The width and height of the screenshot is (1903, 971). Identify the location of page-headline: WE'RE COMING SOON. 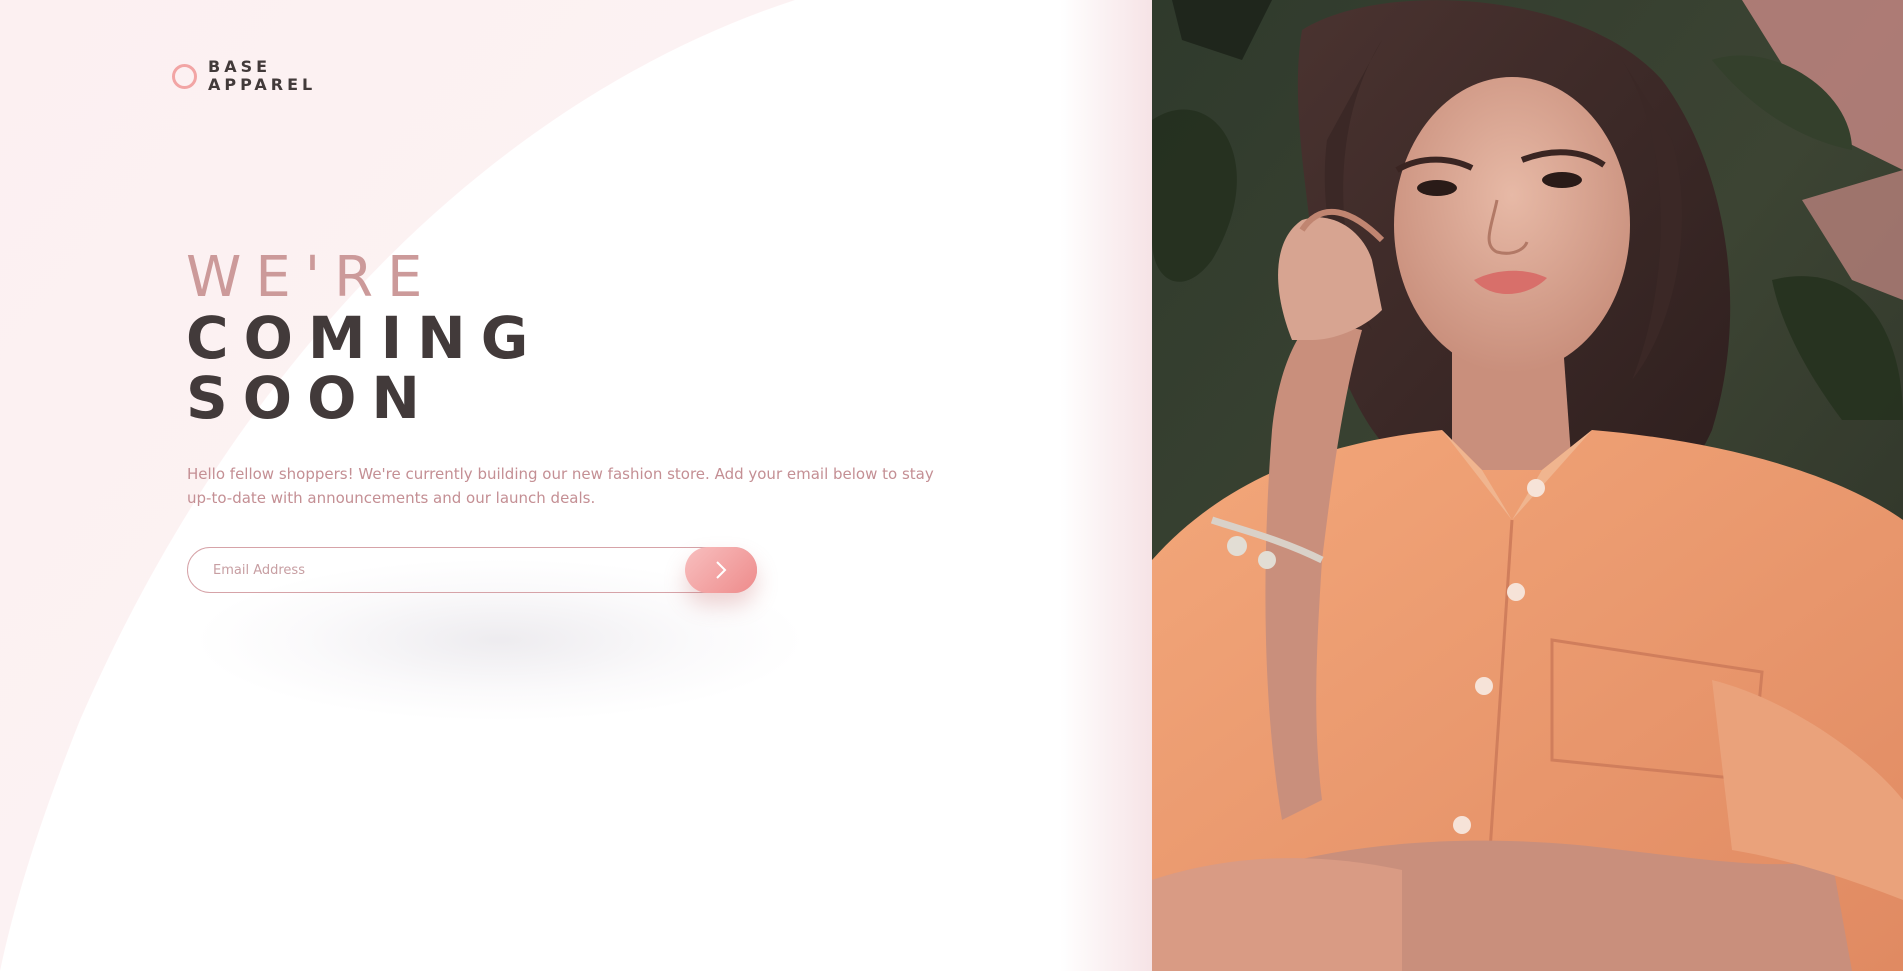
(365, 338).